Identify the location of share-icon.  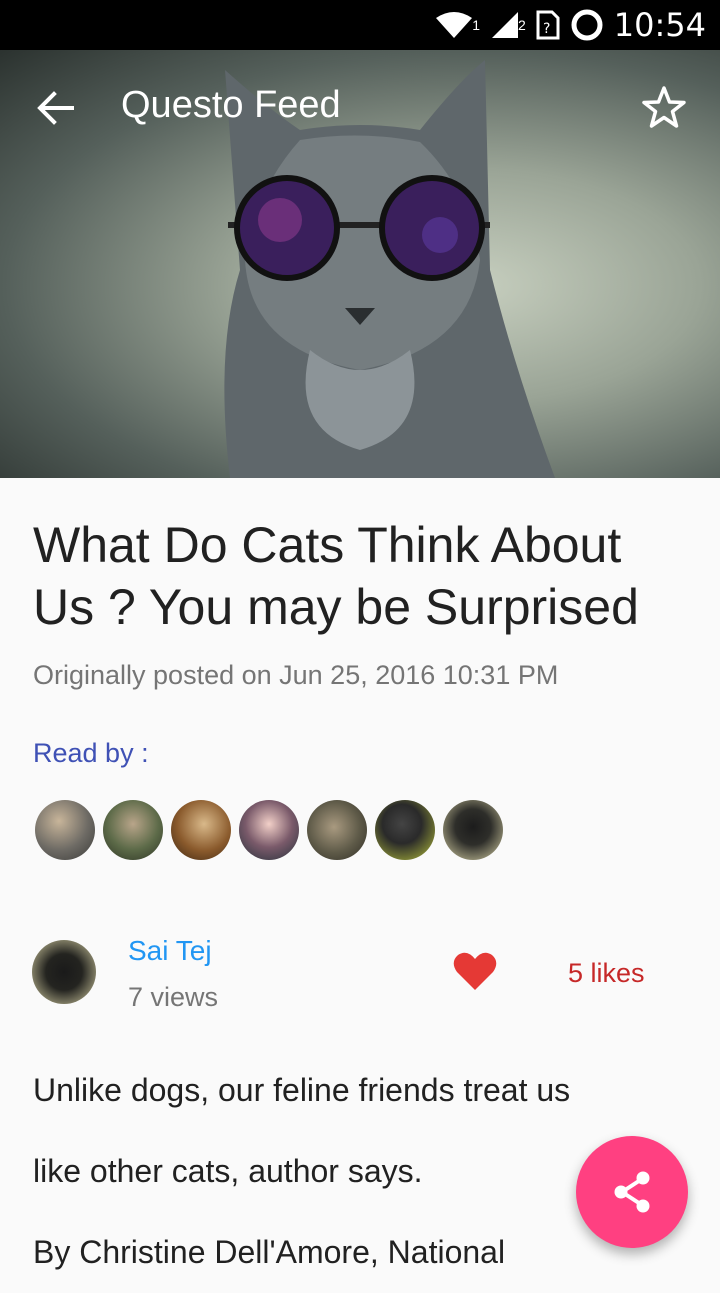
(632, 1192).